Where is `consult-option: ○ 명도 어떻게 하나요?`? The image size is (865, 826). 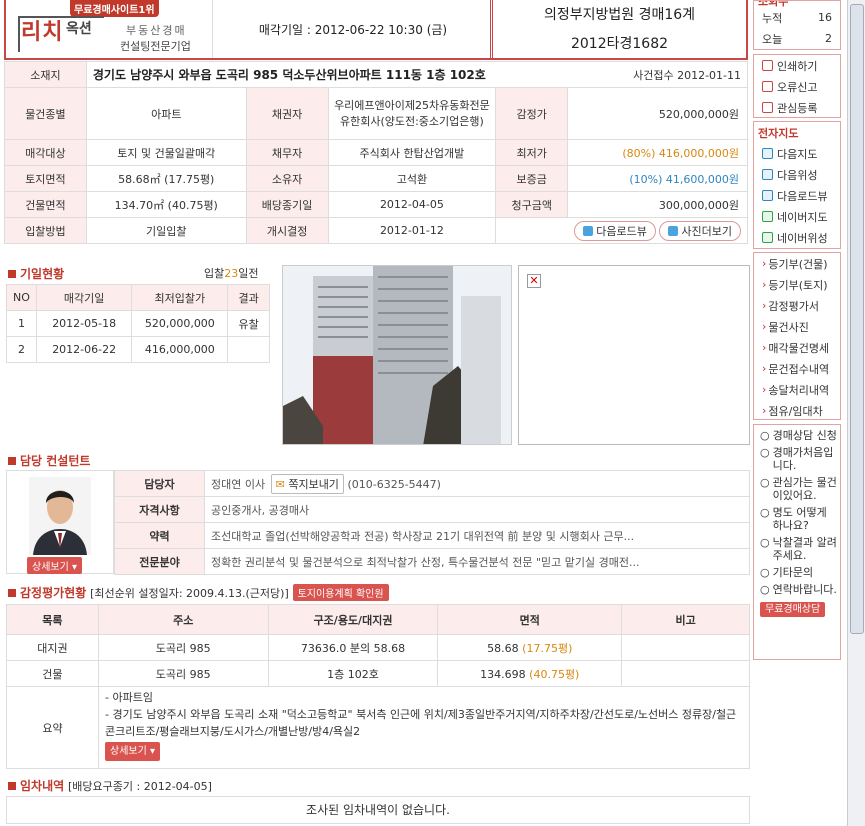
consult-option: ○ 명도 어떻게 하나요? is located at coordinates (798, 519).